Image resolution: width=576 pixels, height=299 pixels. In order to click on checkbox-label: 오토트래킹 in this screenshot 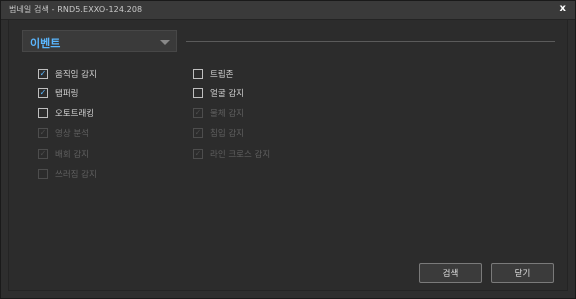, I will do `click(75, 114)`.